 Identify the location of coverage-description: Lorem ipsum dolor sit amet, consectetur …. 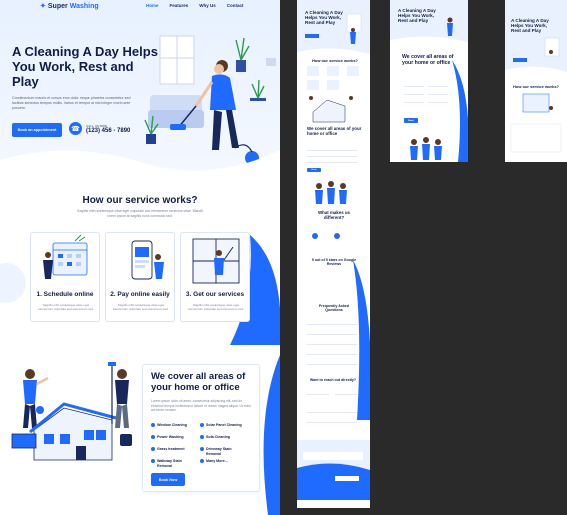
(201, 406).